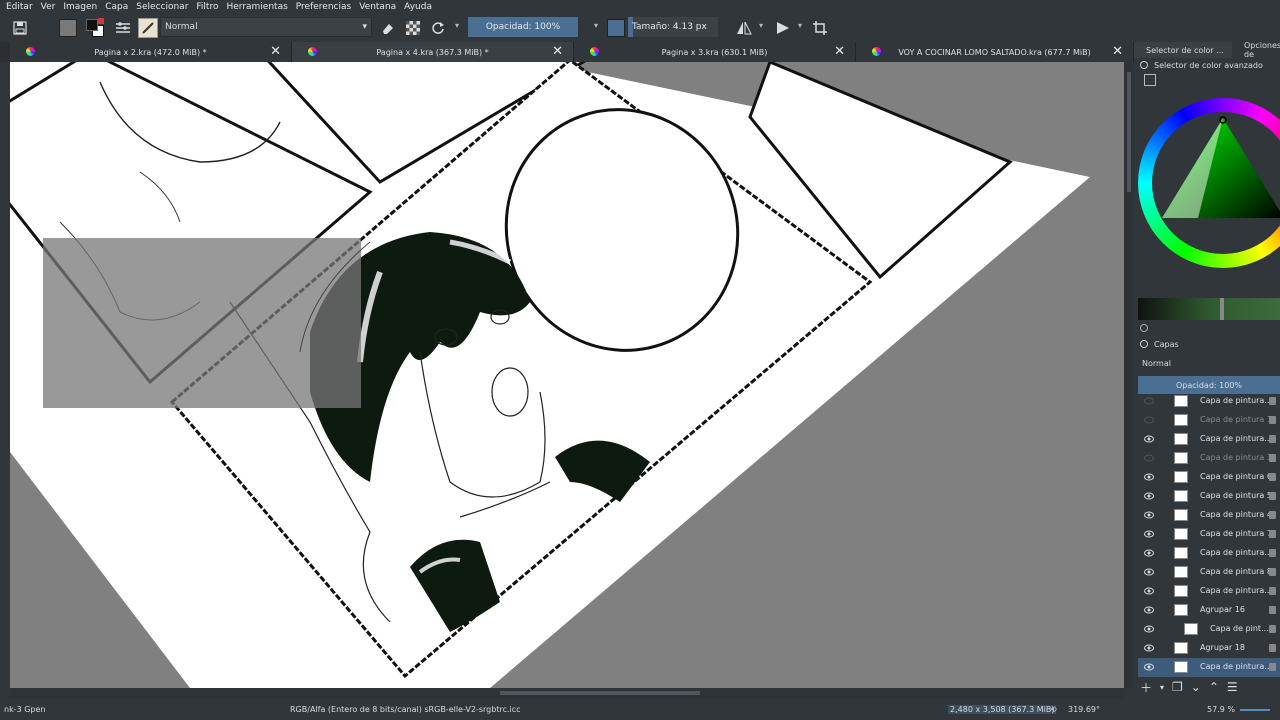 Image resolution: width=1280 pixels, height=720 pixels. I want to click on tab-tool-options: Opciones de, so click(1256, 50).